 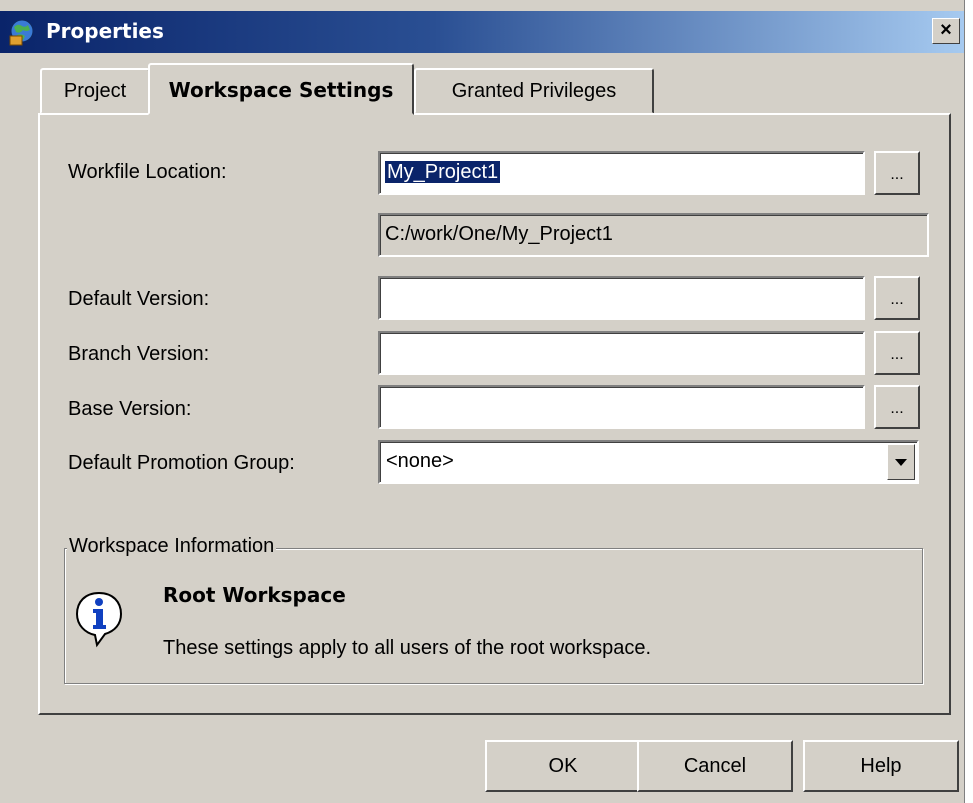 I want to click on close-icon: ×, so click(x=946, y=30).